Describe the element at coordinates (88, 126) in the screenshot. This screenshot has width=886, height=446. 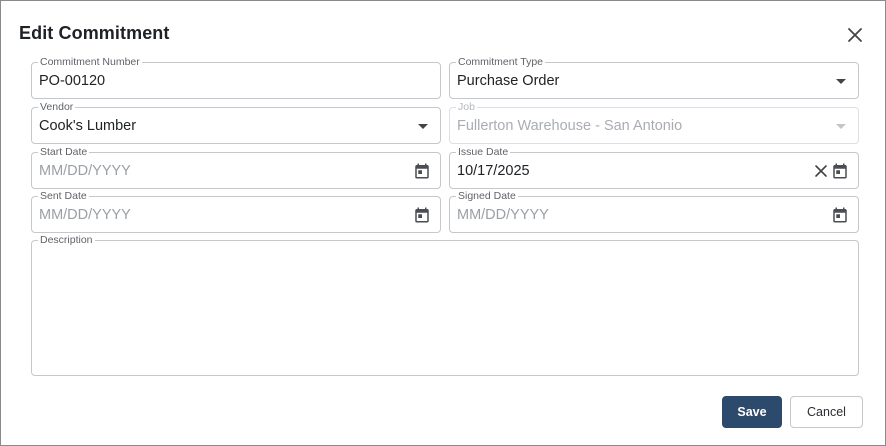
I see `vendor-value: Cook's Lumber` at that location.